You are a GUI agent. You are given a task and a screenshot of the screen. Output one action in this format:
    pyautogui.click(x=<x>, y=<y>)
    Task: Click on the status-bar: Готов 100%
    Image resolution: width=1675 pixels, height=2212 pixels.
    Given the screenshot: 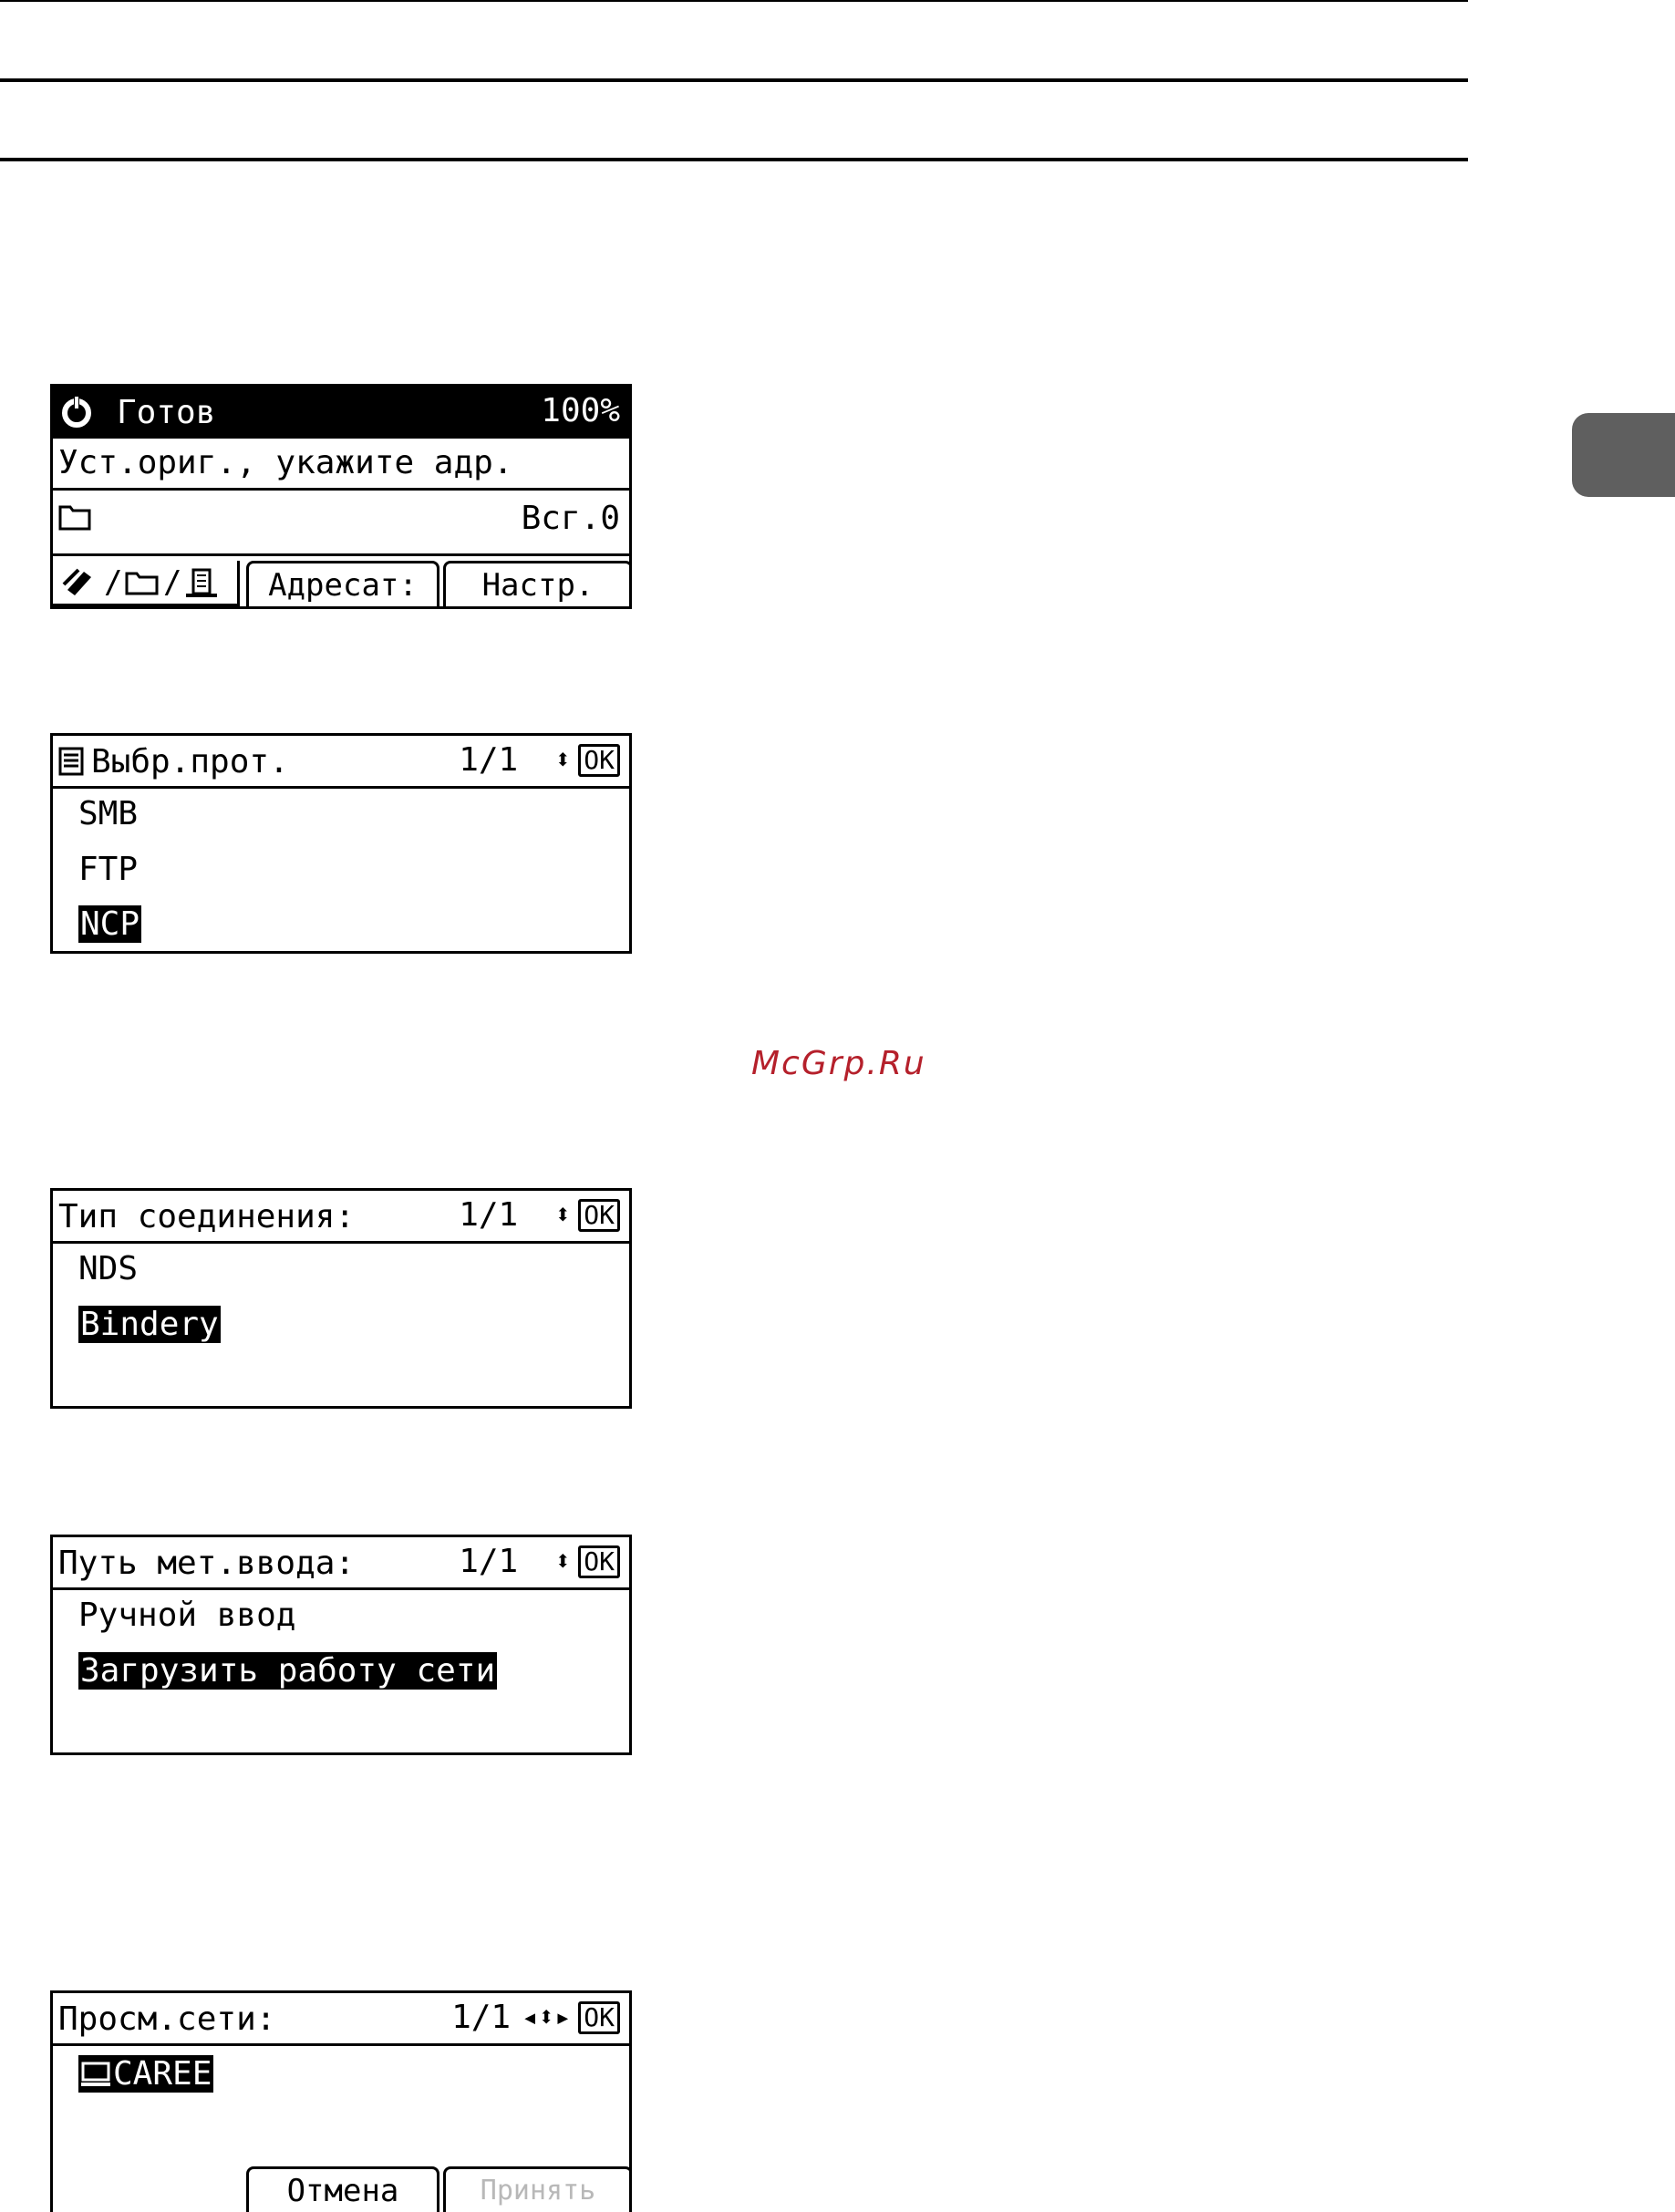 What is the action you would take?
    pyautogui.click(x=341, y=413)
    